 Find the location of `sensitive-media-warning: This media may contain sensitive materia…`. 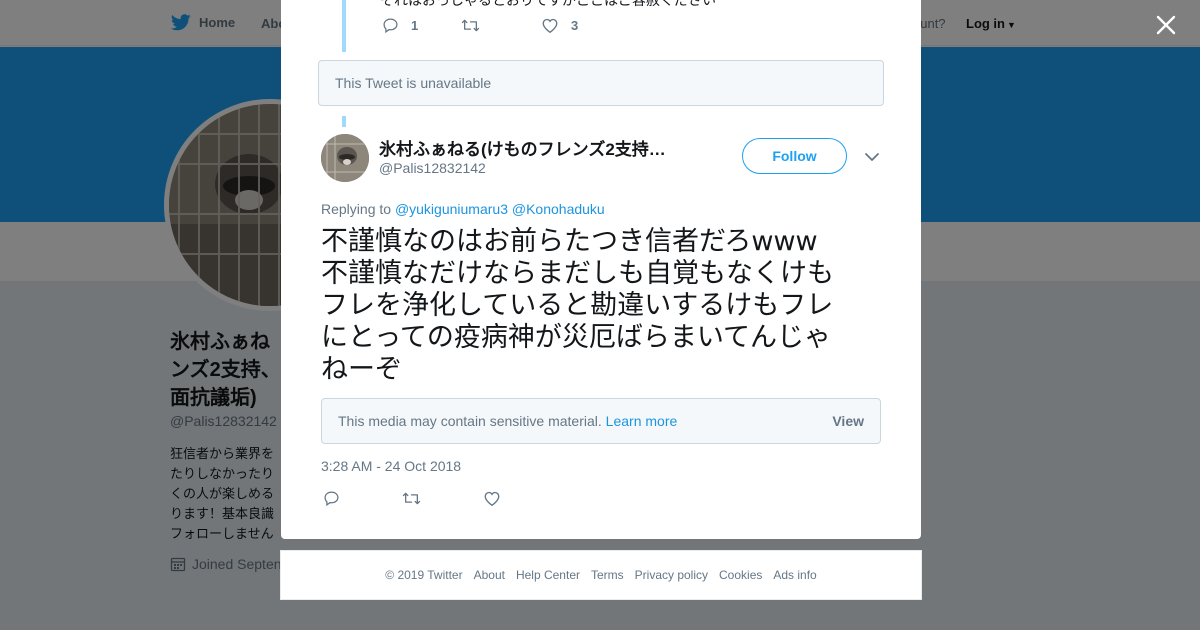

sensitive-media-warning: This media may contain sensitive materia… is located at coordinates (601, 421).